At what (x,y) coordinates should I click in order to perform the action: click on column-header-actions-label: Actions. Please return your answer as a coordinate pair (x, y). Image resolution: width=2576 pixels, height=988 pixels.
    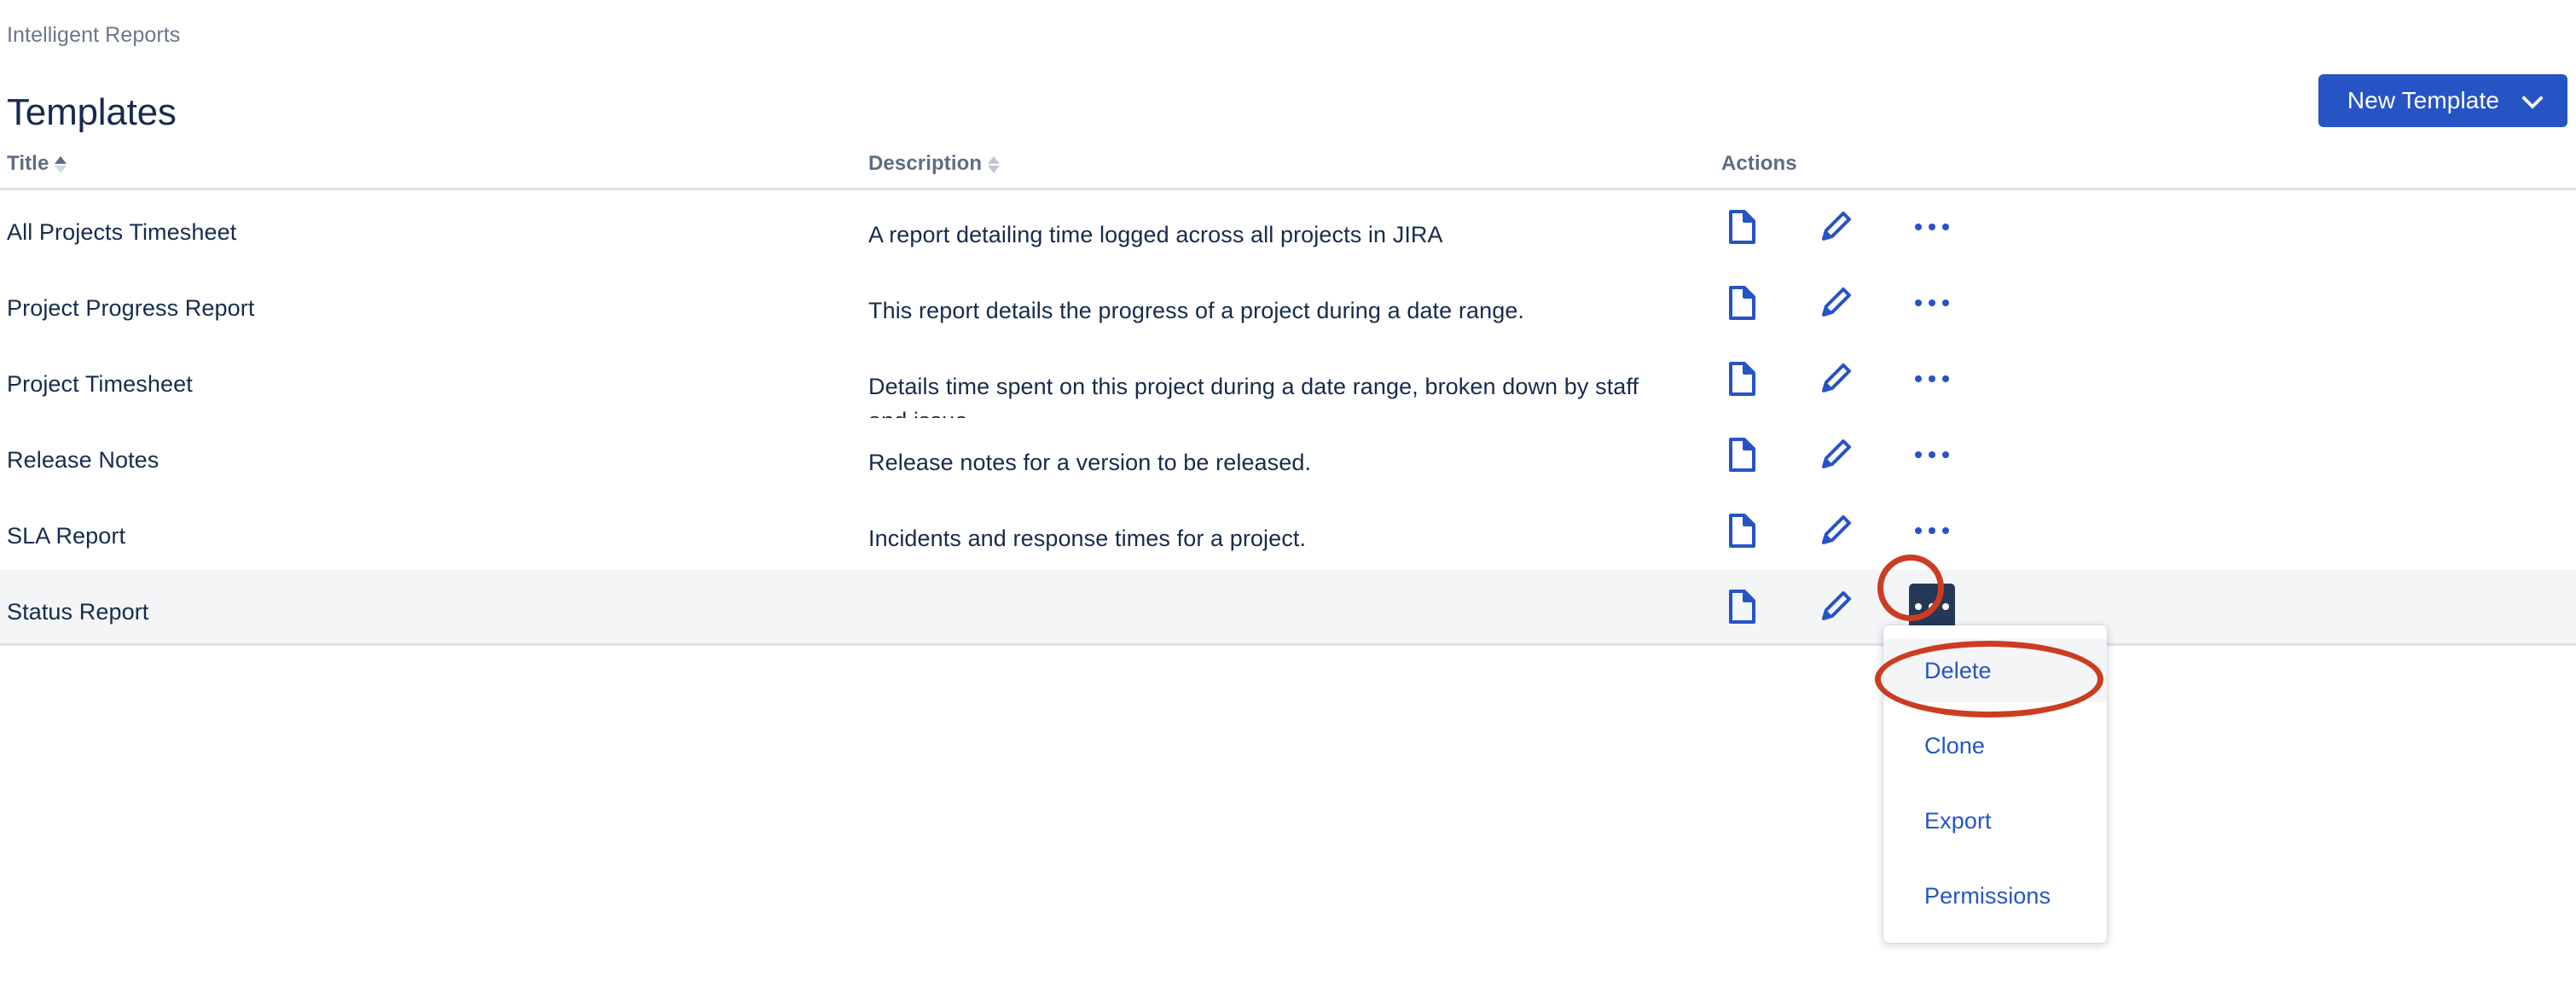
    Looking at the image, I should click on (1759, 163).